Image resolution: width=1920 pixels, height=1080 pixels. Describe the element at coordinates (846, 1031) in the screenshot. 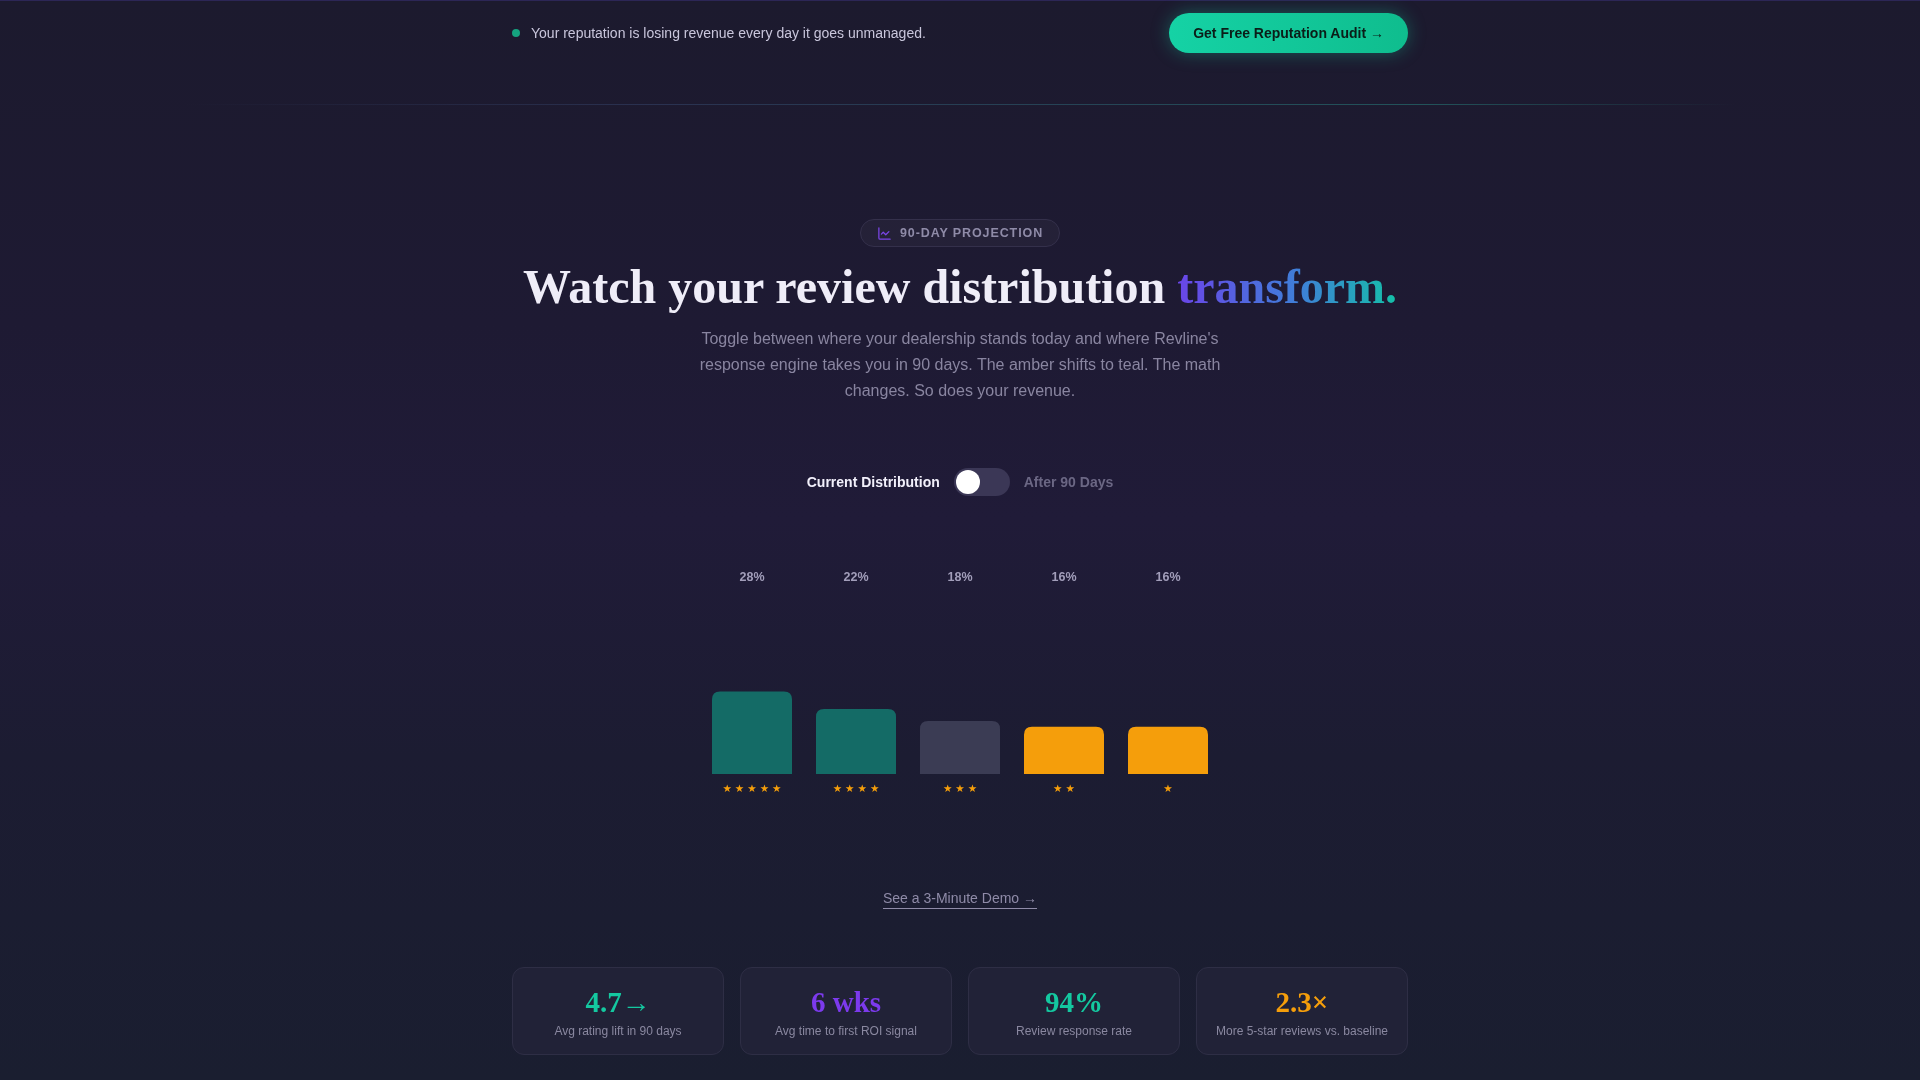

I see `stat-label: Avg time to first ROI signal` at that location.